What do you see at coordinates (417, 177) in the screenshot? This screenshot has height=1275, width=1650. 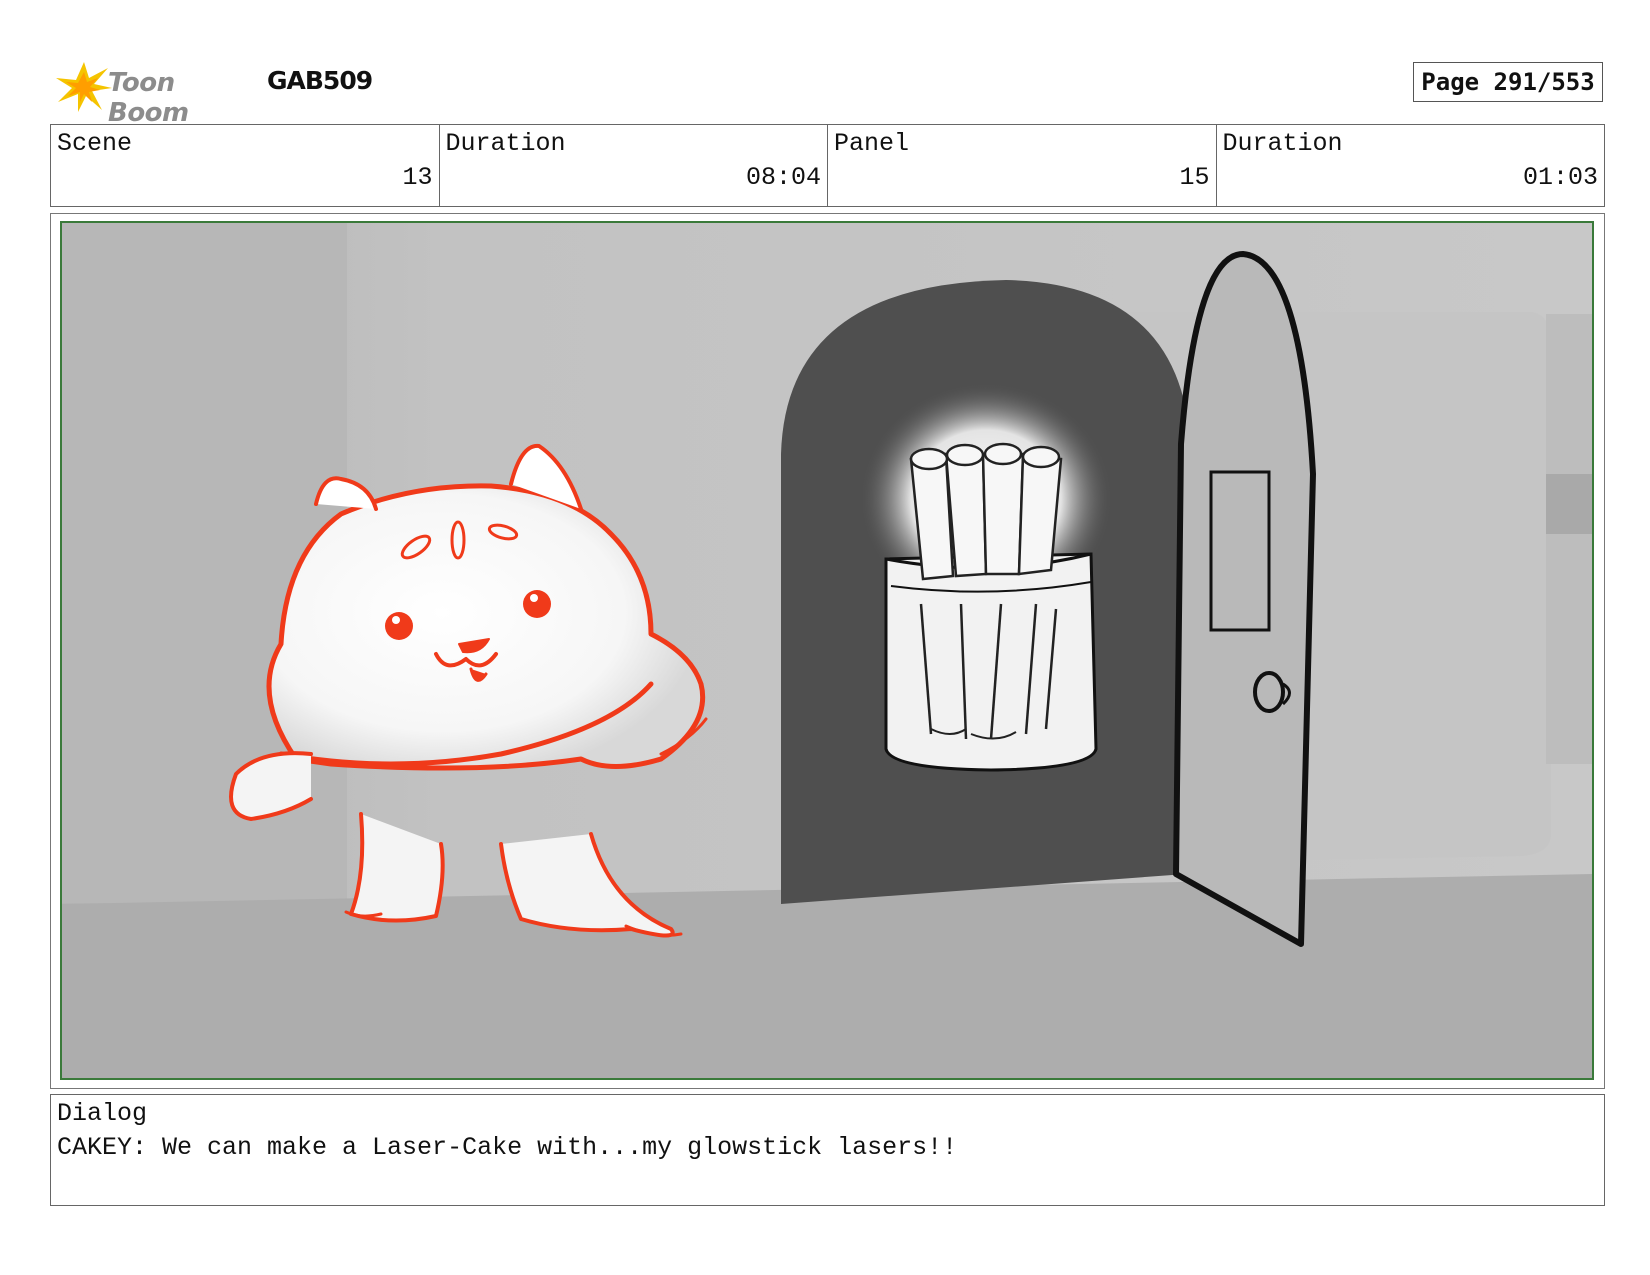 I see `scene-value: 13` at bounding box center [417, 177].